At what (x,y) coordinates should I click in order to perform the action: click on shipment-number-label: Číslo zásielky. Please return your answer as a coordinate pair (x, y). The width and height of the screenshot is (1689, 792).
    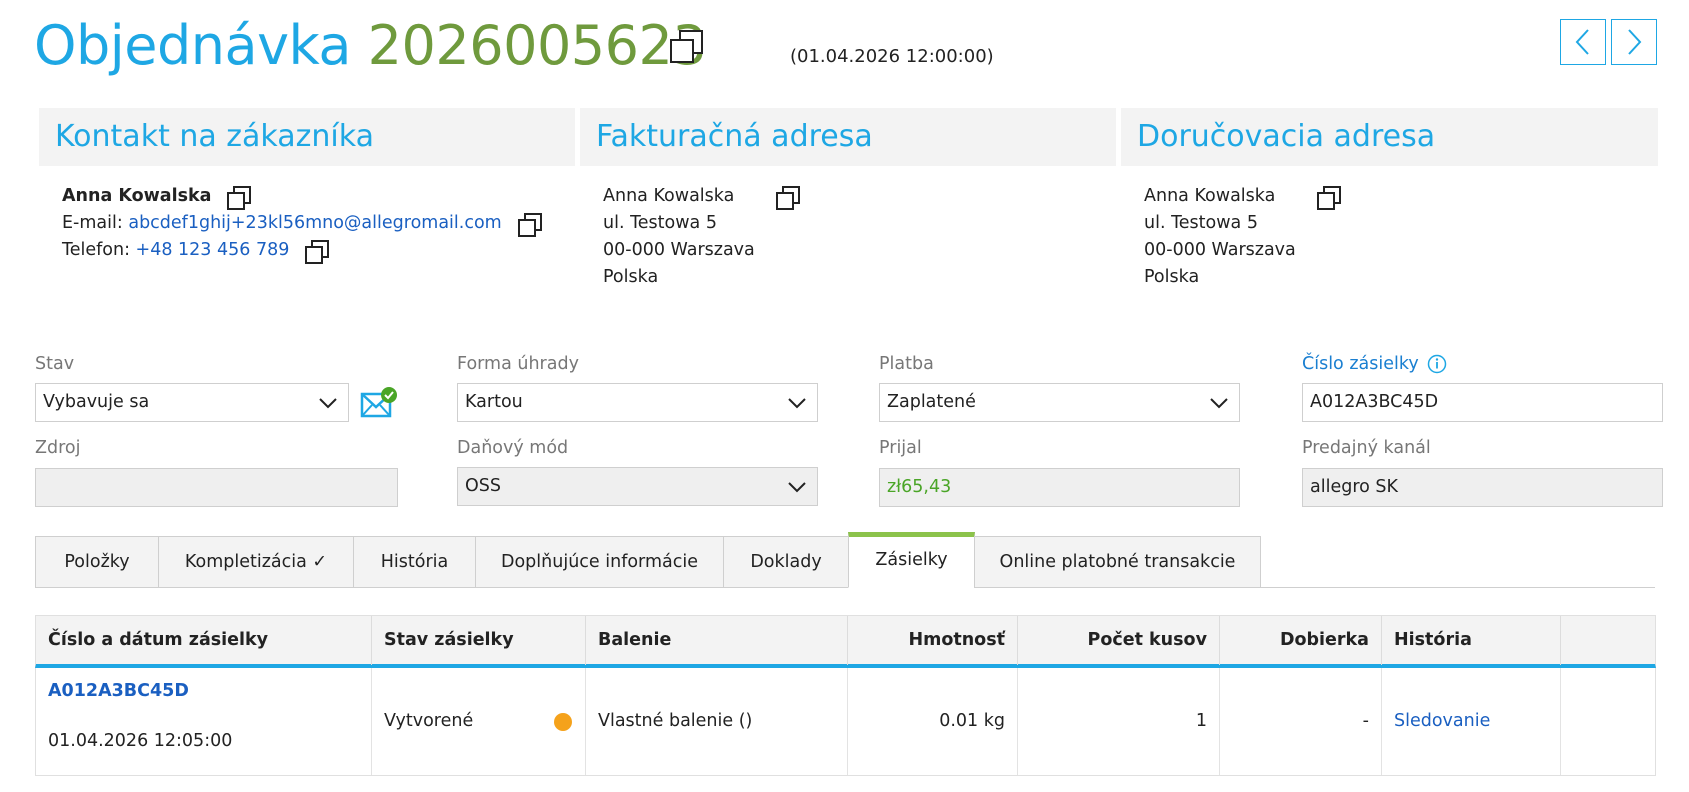
    Looking at the image, I should click on (1374, 364).